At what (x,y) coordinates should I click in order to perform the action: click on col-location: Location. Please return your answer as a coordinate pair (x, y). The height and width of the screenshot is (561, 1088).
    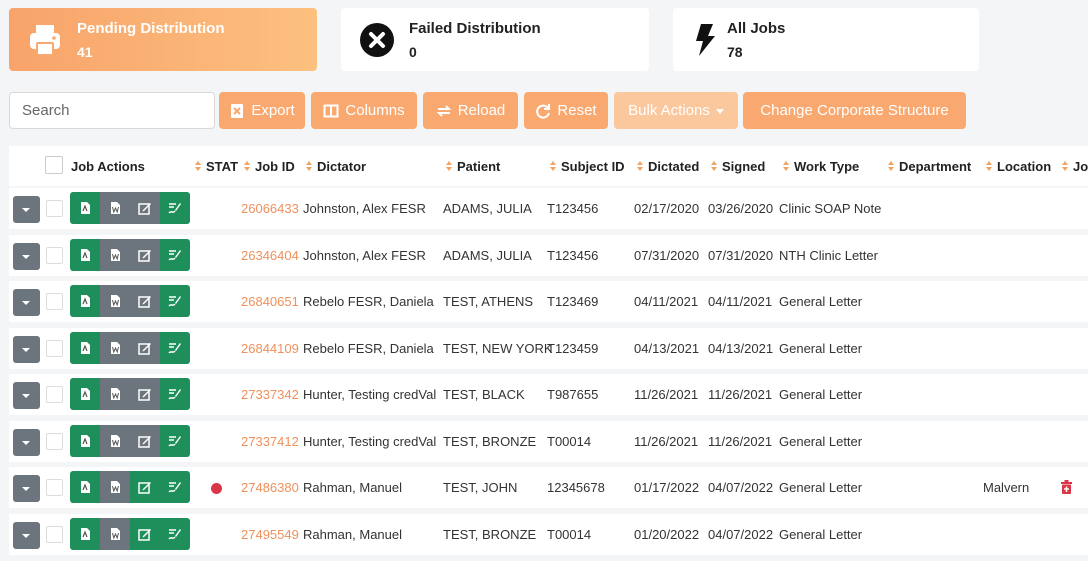
    Looking at the image, I should click on (1018, 166).